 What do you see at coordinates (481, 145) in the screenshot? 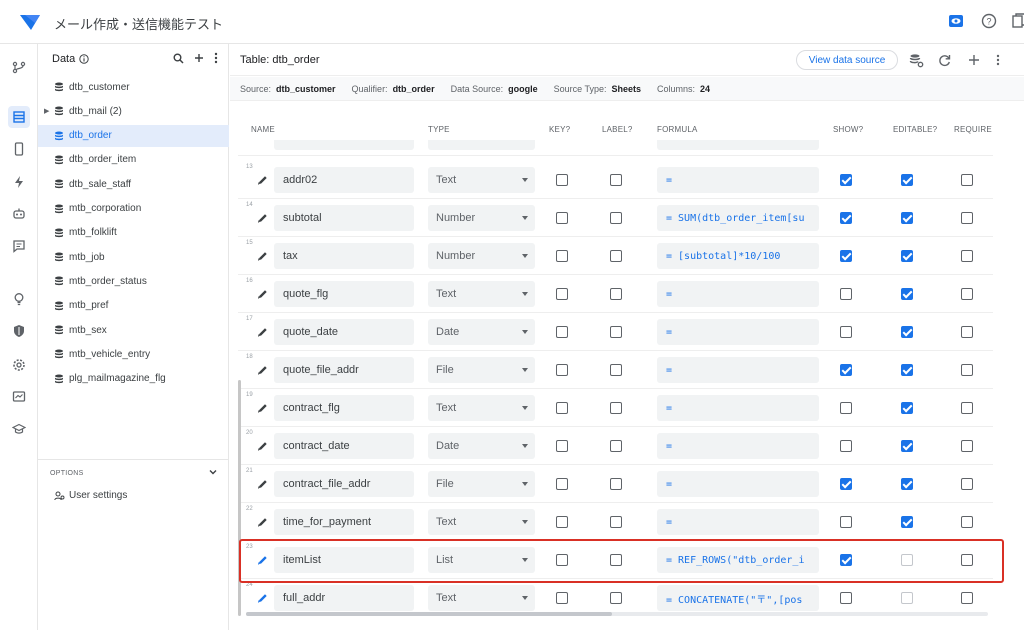
I see `column-type-select` at bounding box center [481, 145].